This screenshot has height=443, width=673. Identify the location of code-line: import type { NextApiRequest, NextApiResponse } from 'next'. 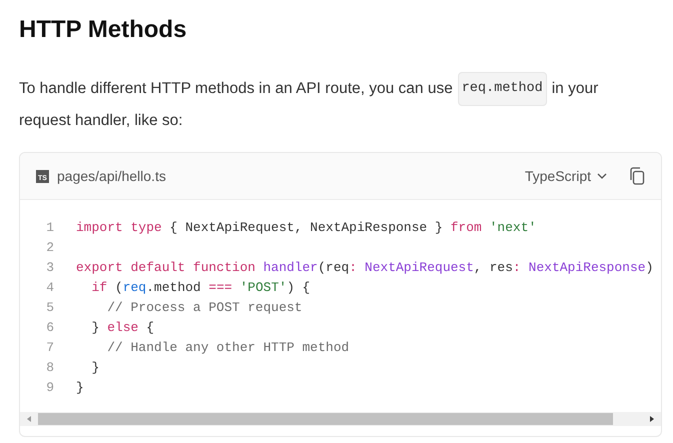
(306, 228).